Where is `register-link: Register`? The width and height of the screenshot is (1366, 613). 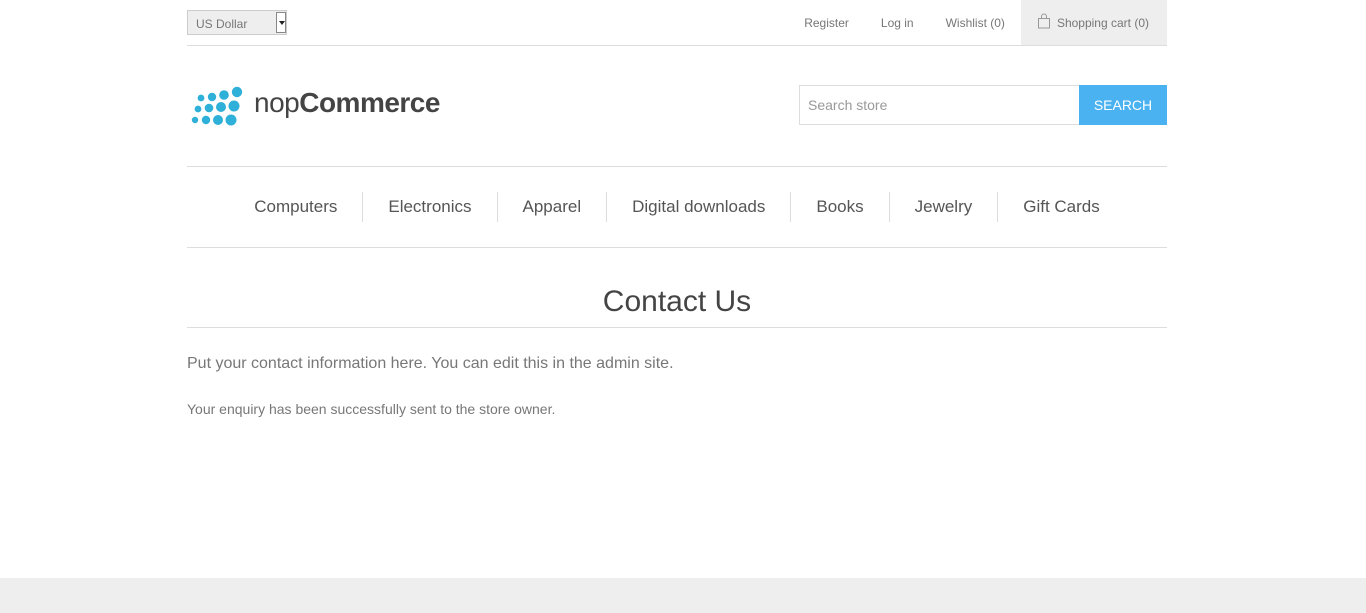 register-link: Register is located at coordinates (826, 23).